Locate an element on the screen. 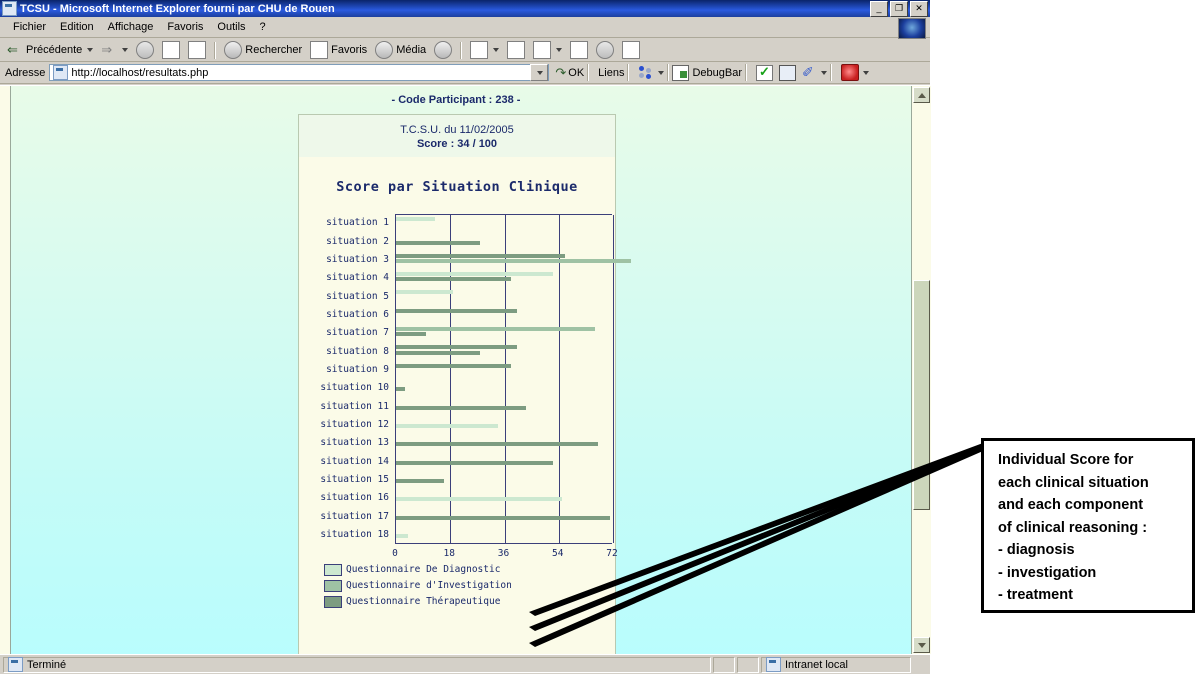 The width and height of the screenshot is (1200, 674). pen-icon is located at coordinates (809, 72).